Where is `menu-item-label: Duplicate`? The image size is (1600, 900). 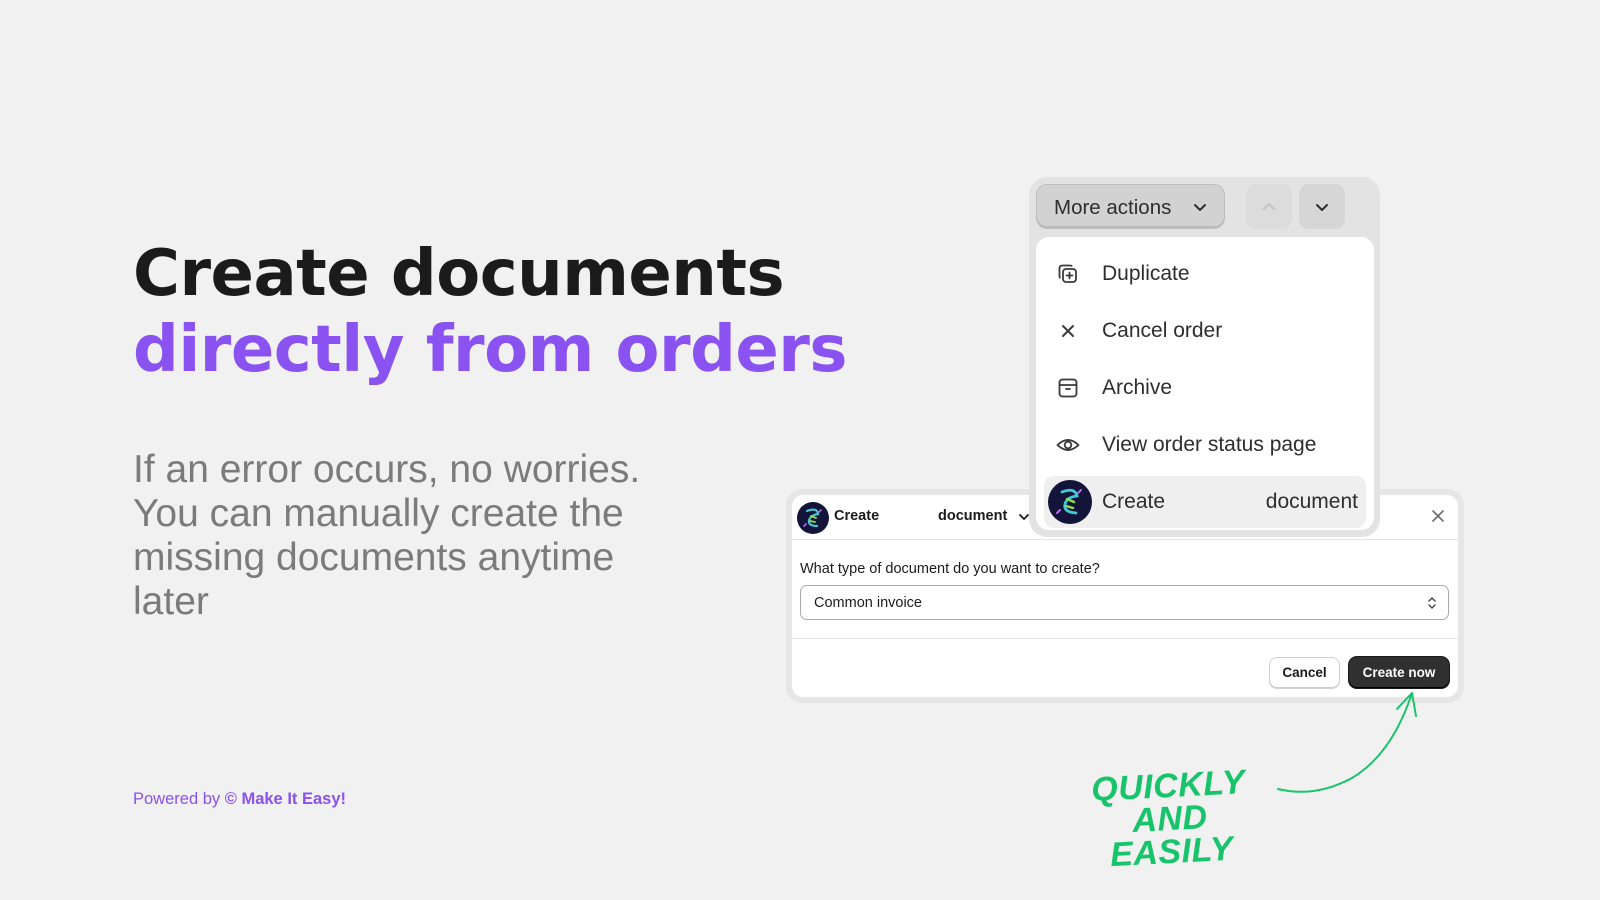
menu-item-label: Duplicate is located at coordinates (1146, 273).